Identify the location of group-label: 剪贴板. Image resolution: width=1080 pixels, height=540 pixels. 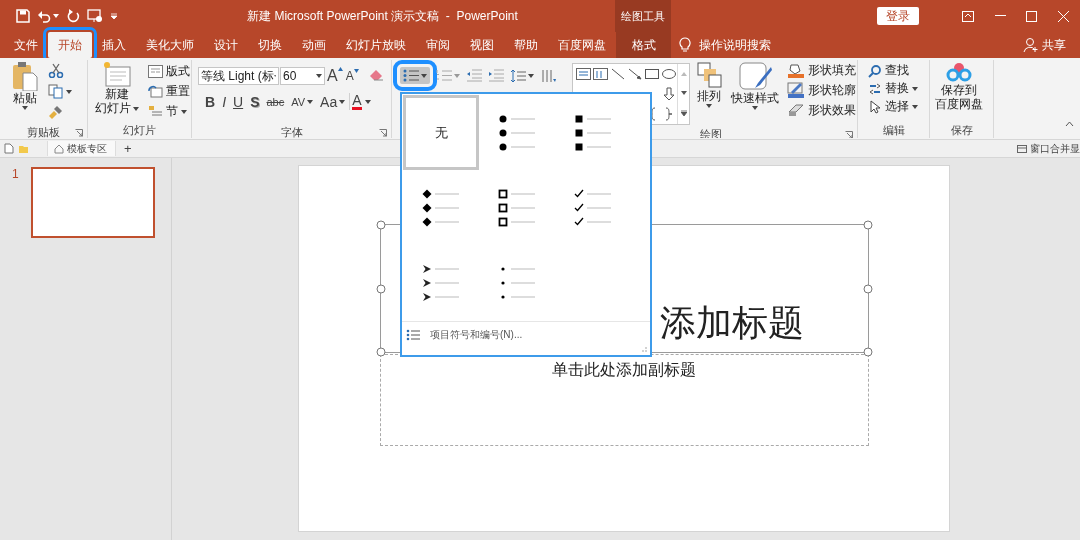
(43, 131).